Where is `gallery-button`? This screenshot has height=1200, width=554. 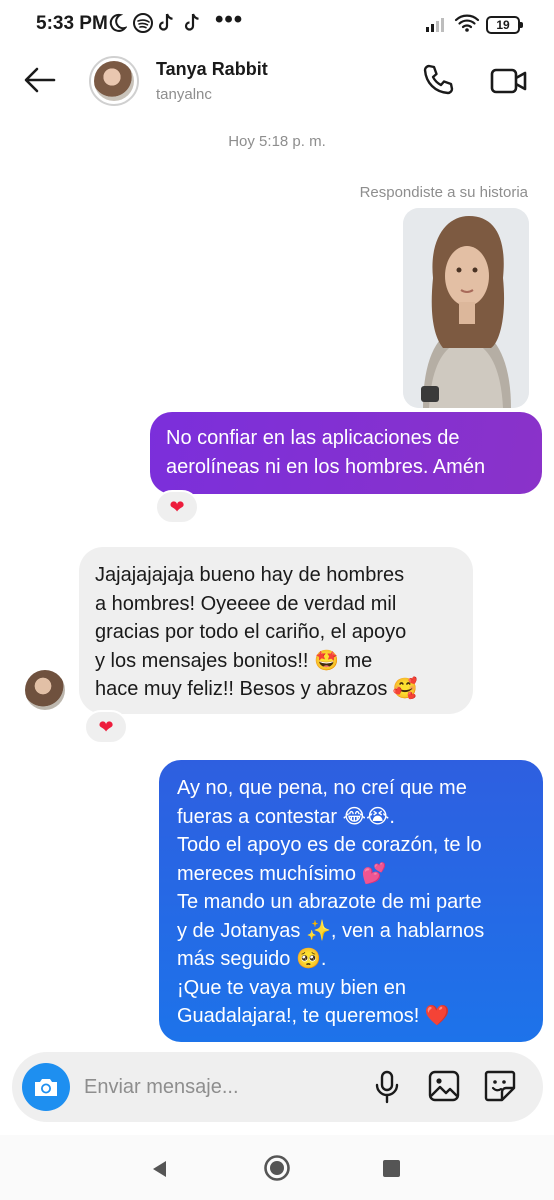 gallery-button is located at coordinates (444, 1086).